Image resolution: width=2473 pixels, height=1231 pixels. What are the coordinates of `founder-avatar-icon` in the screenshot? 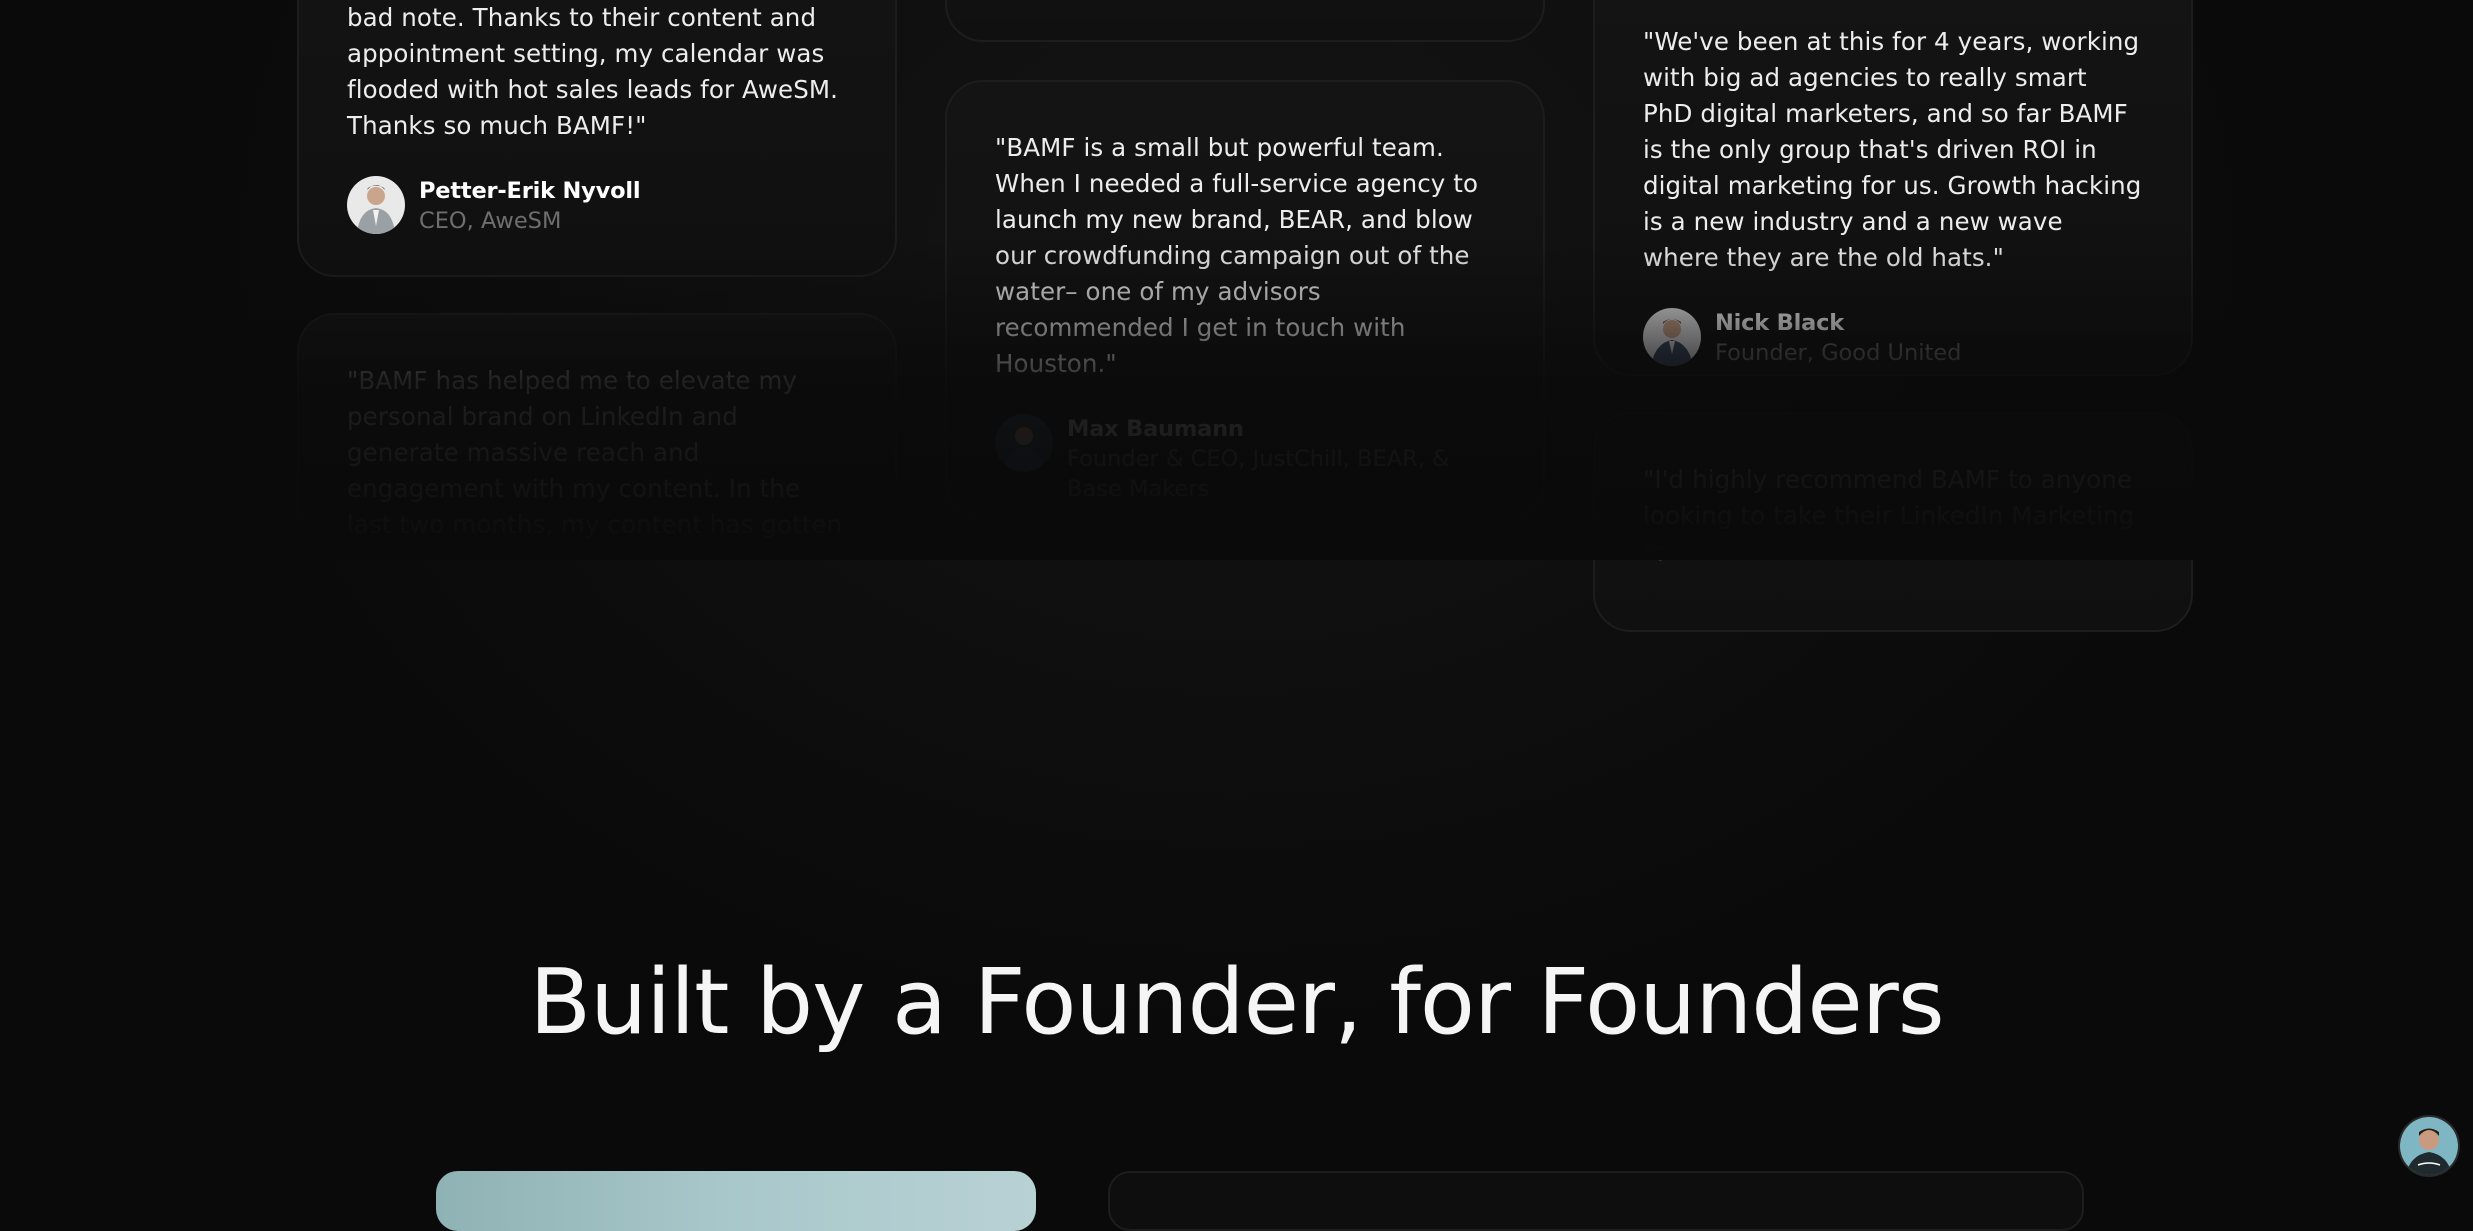 It's located at (2429, 1146).